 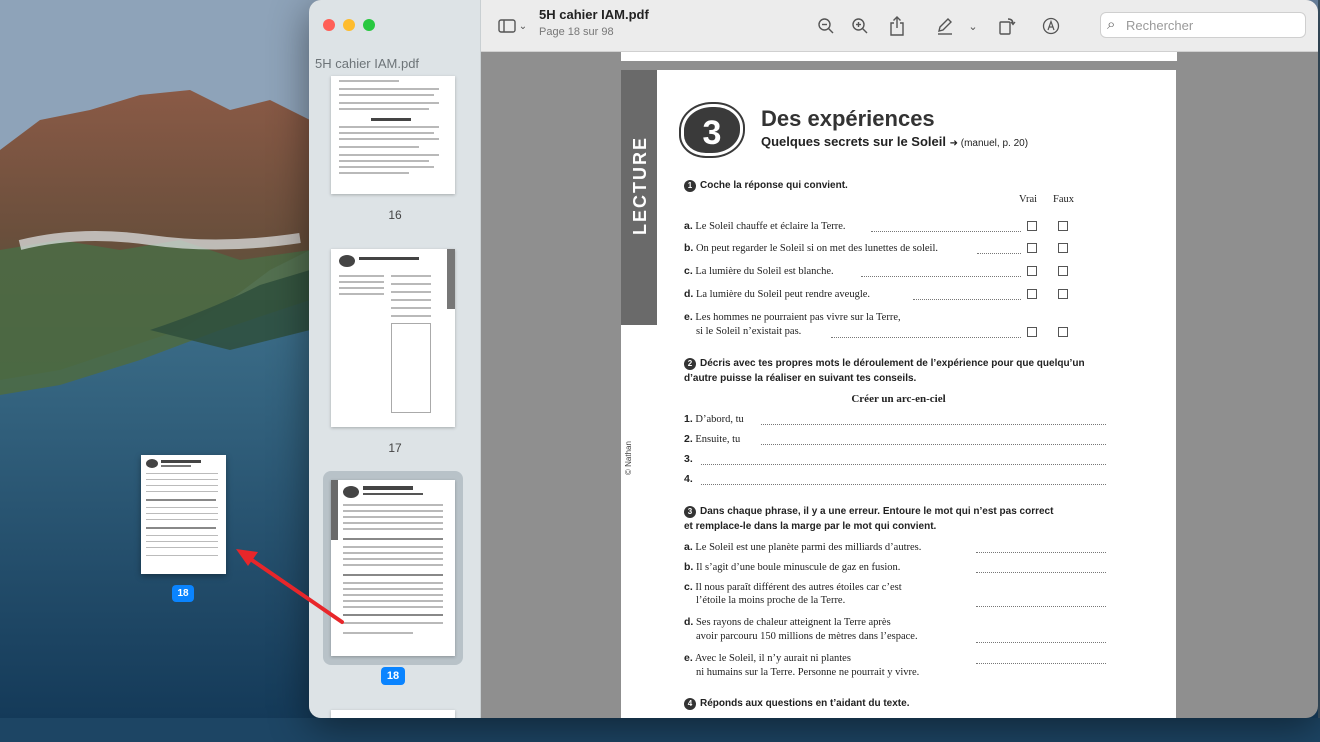 I want to click on q3-d-margin-answer, so click(x=1041, y=642).